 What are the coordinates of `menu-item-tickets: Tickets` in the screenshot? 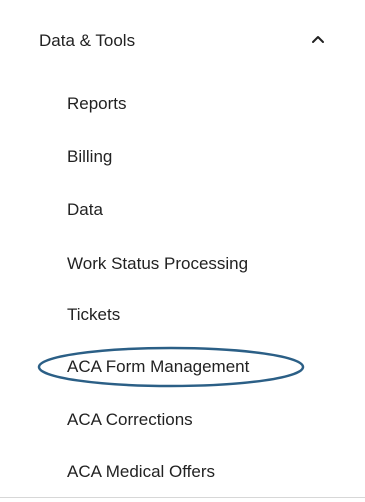 It's located at (93, 315).